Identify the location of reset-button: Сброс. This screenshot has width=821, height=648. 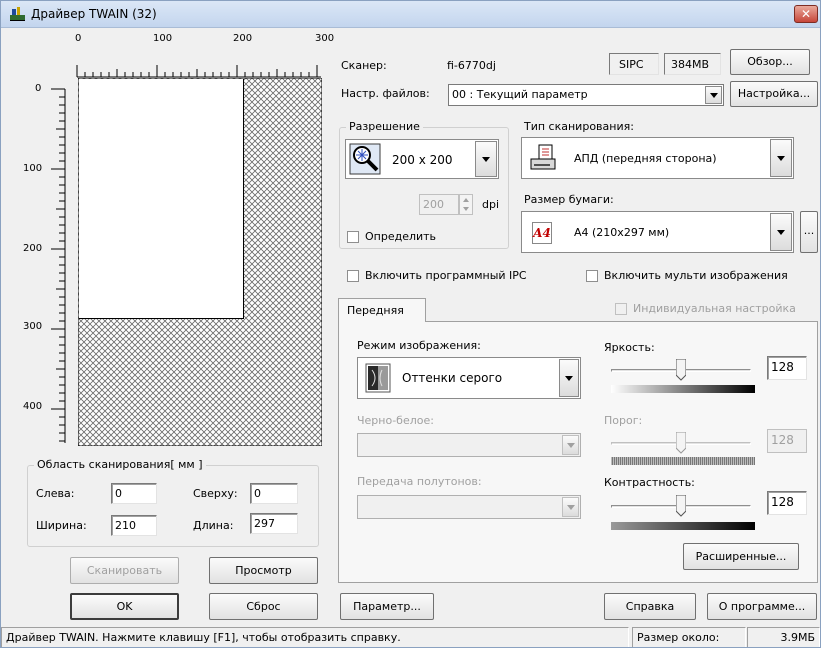
(263, 606).